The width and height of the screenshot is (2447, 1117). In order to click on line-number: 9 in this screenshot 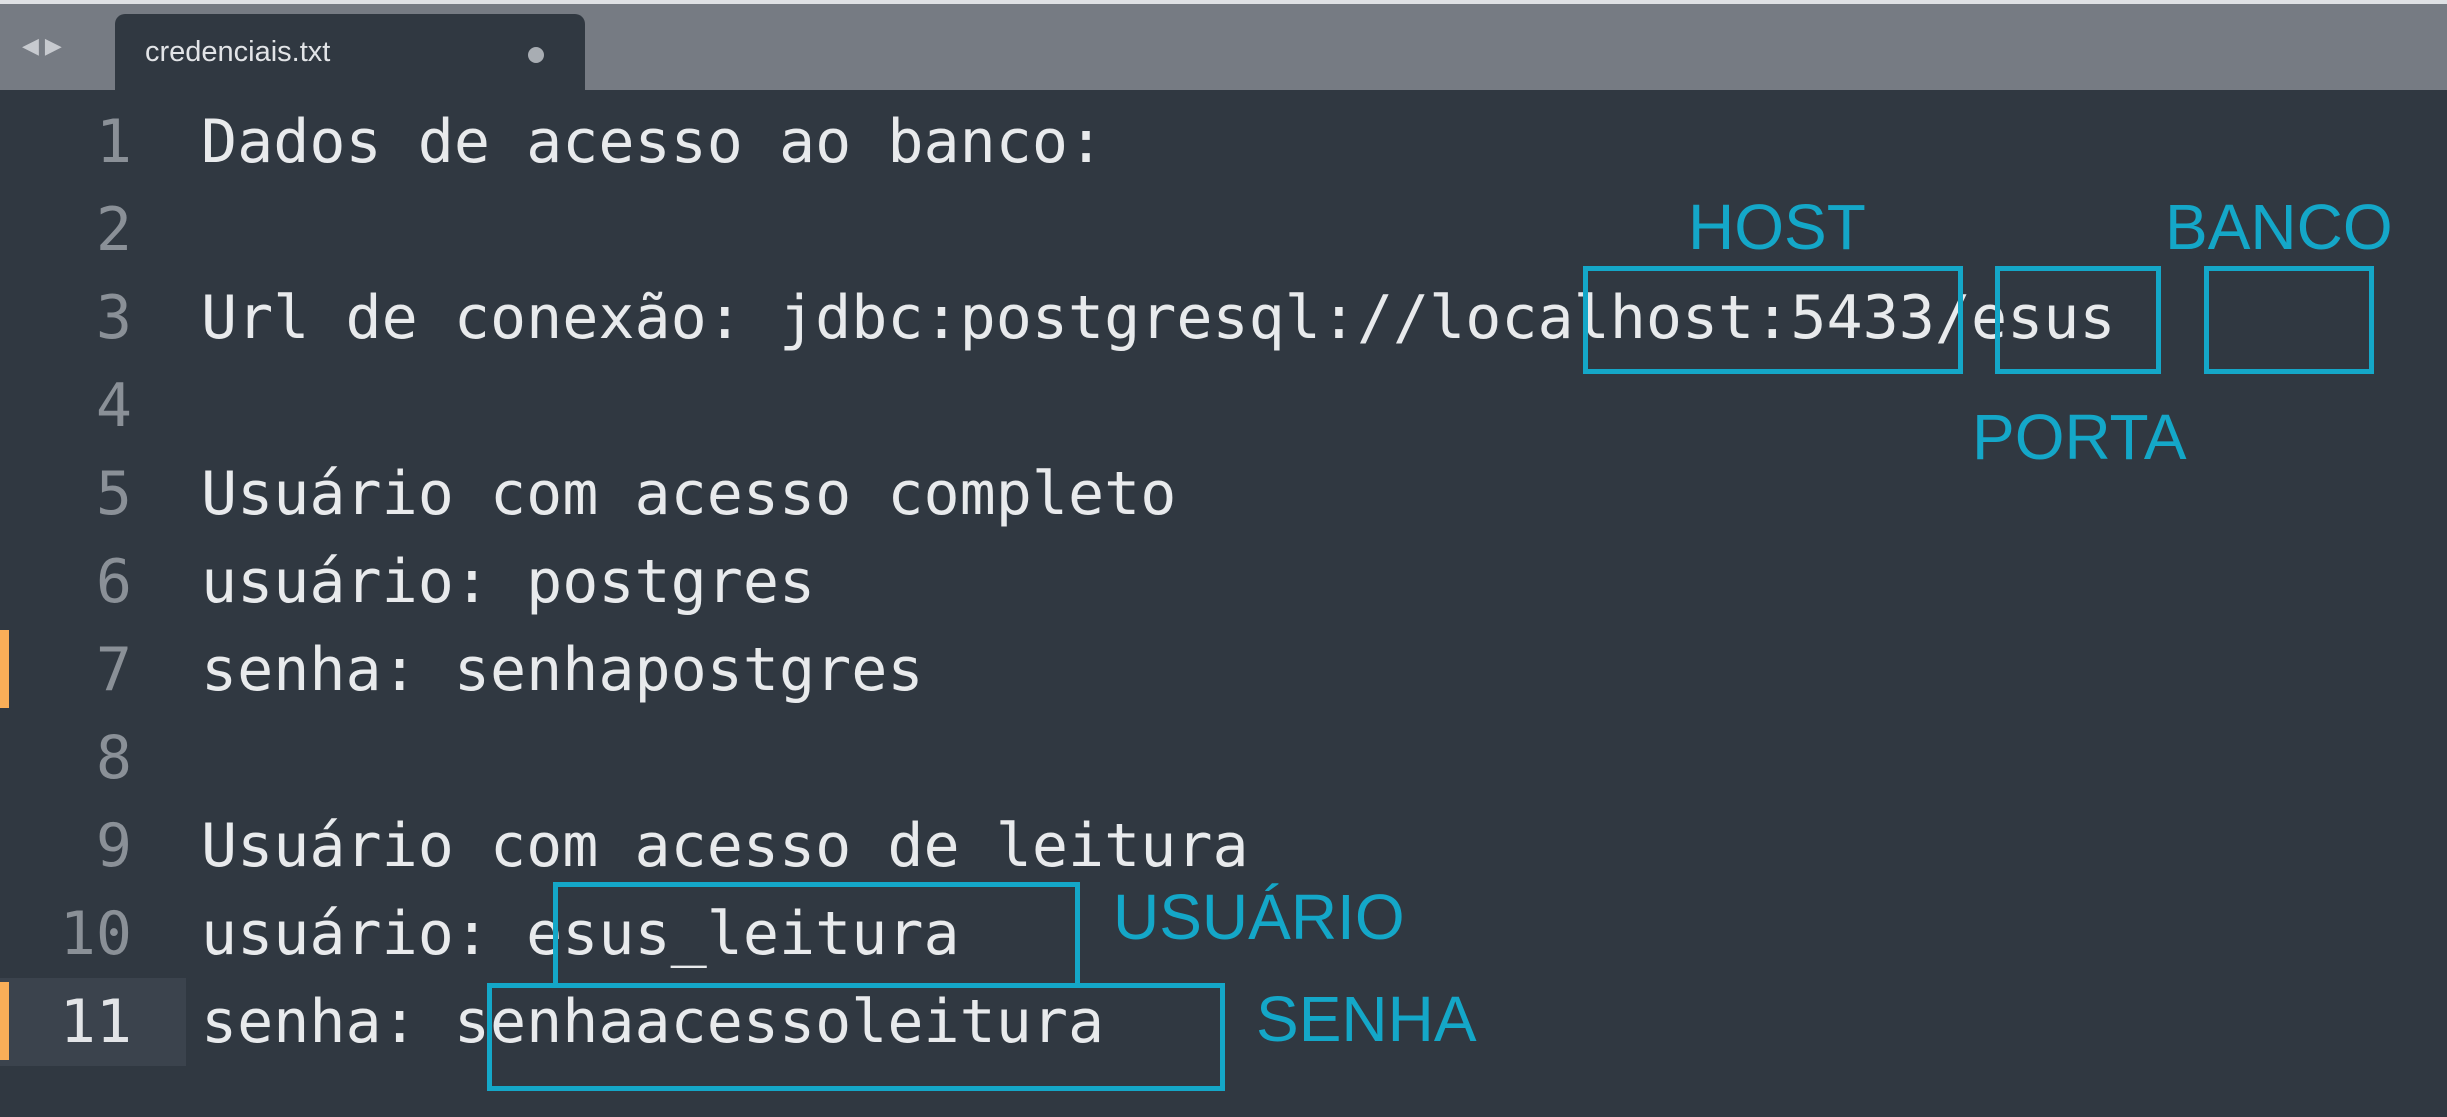, I will do `click(113, 846)`.